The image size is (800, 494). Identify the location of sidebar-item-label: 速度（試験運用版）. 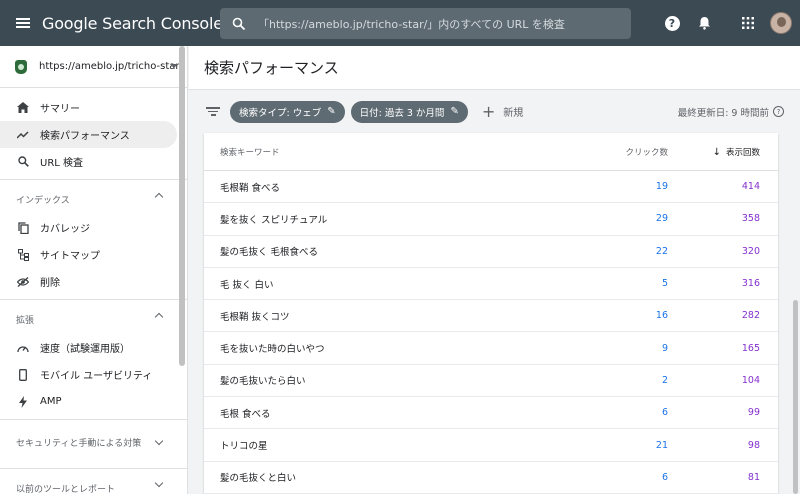
(85, 349).